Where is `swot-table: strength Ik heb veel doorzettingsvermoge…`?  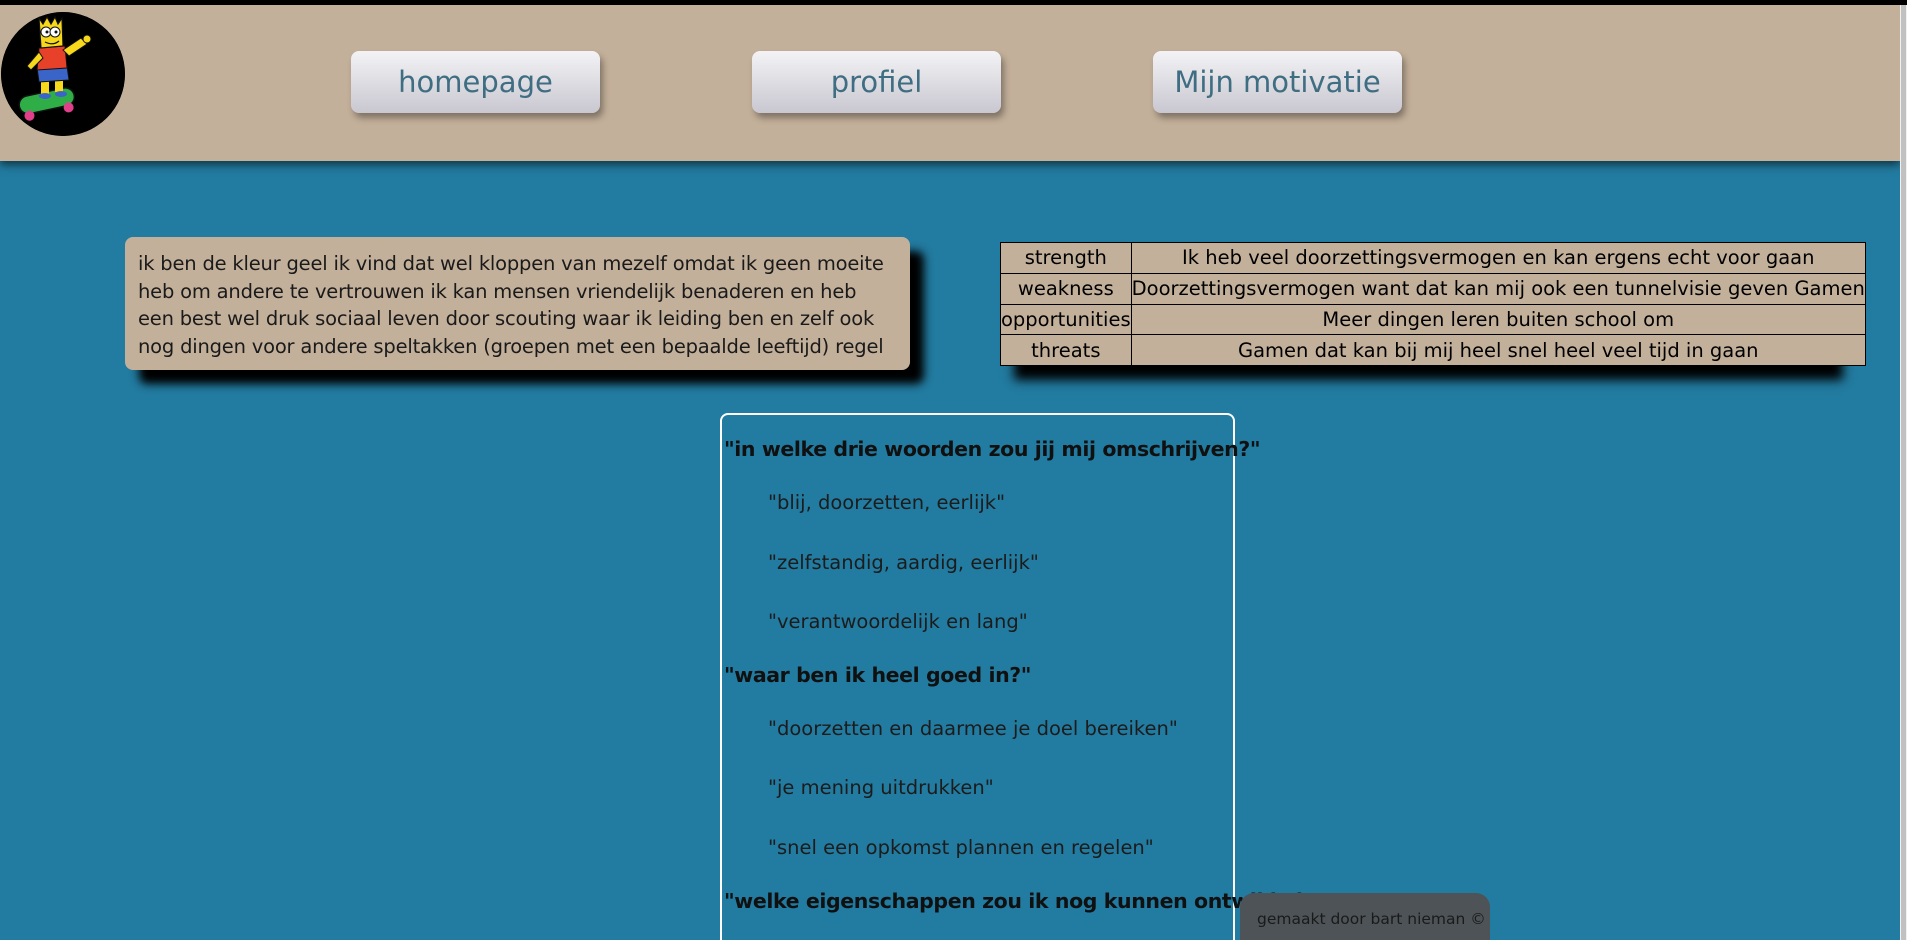 swot-table: strength Ik heb veel doorzettingsvermoge… is located at coordinates (1433, 304).